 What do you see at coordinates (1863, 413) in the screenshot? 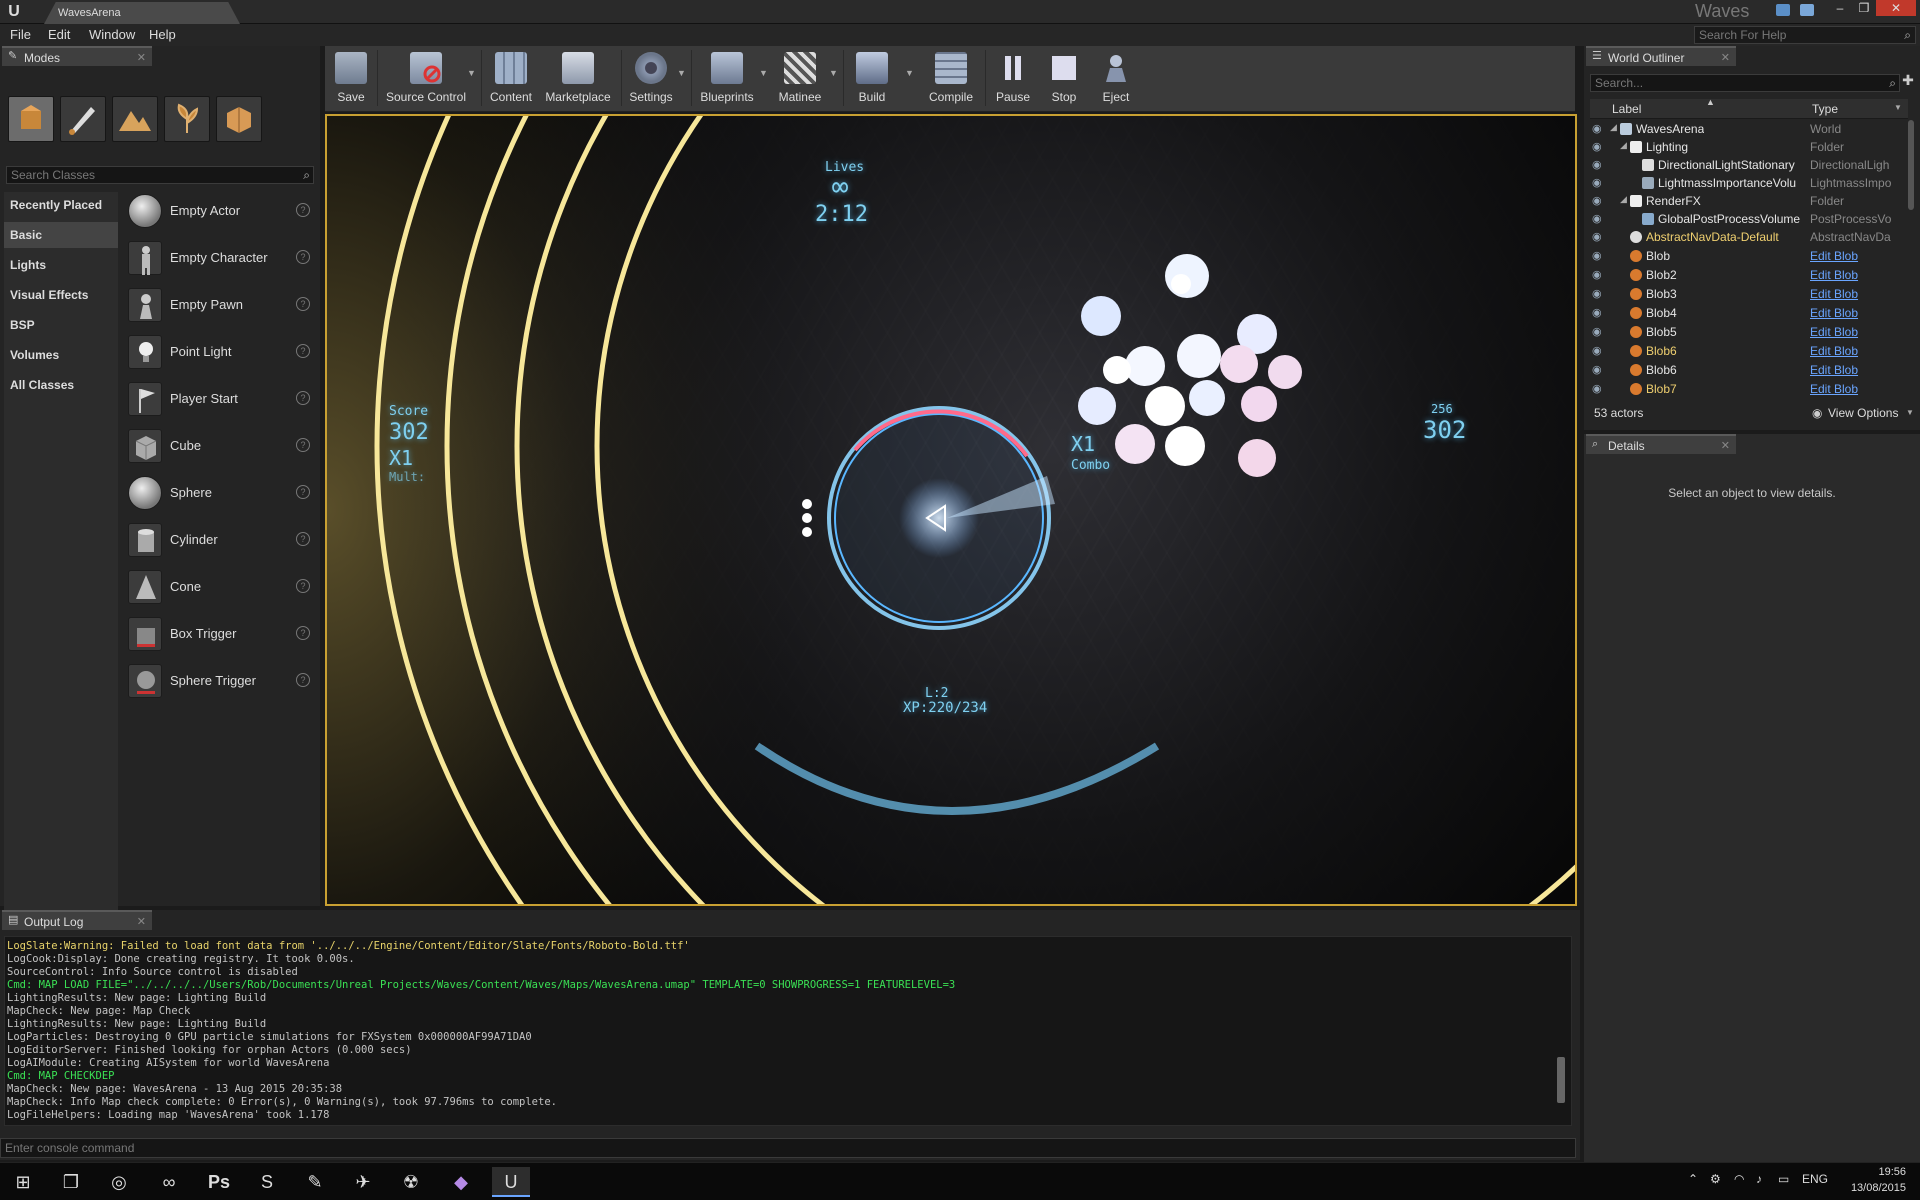
I see `view-options-button: View Options` at bounding box center [1863, 413].